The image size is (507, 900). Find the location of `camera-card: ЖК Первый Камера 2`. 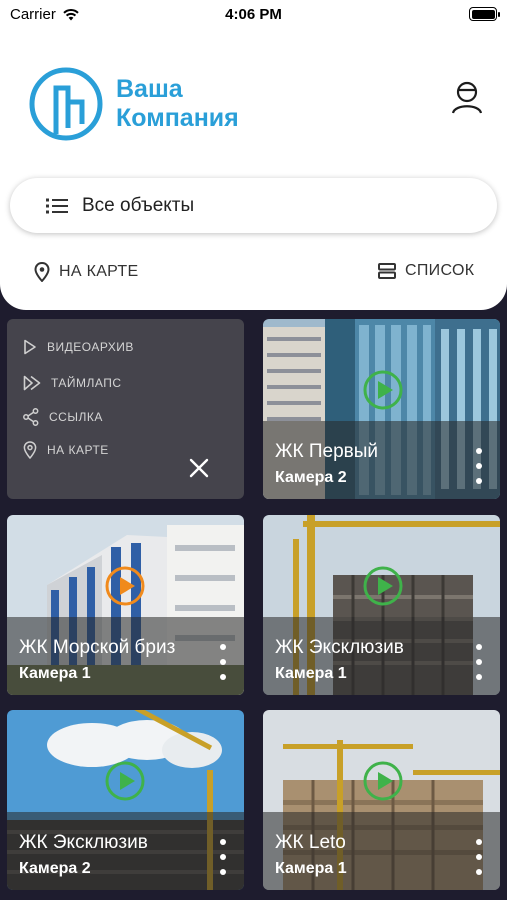

camera-card: ЖК Первый Камера 2 is located at coordinates (381, 409).